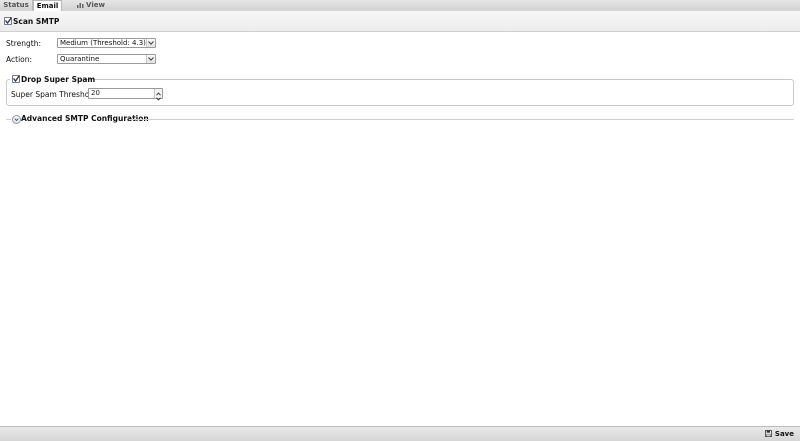 This screenshot has width=800, height=441. What do you see at coordinates (55, 94) in the screenshot?
I see `super-spam-threshold-label: Super Spam Threshold:` at bounding box center [55, 94].